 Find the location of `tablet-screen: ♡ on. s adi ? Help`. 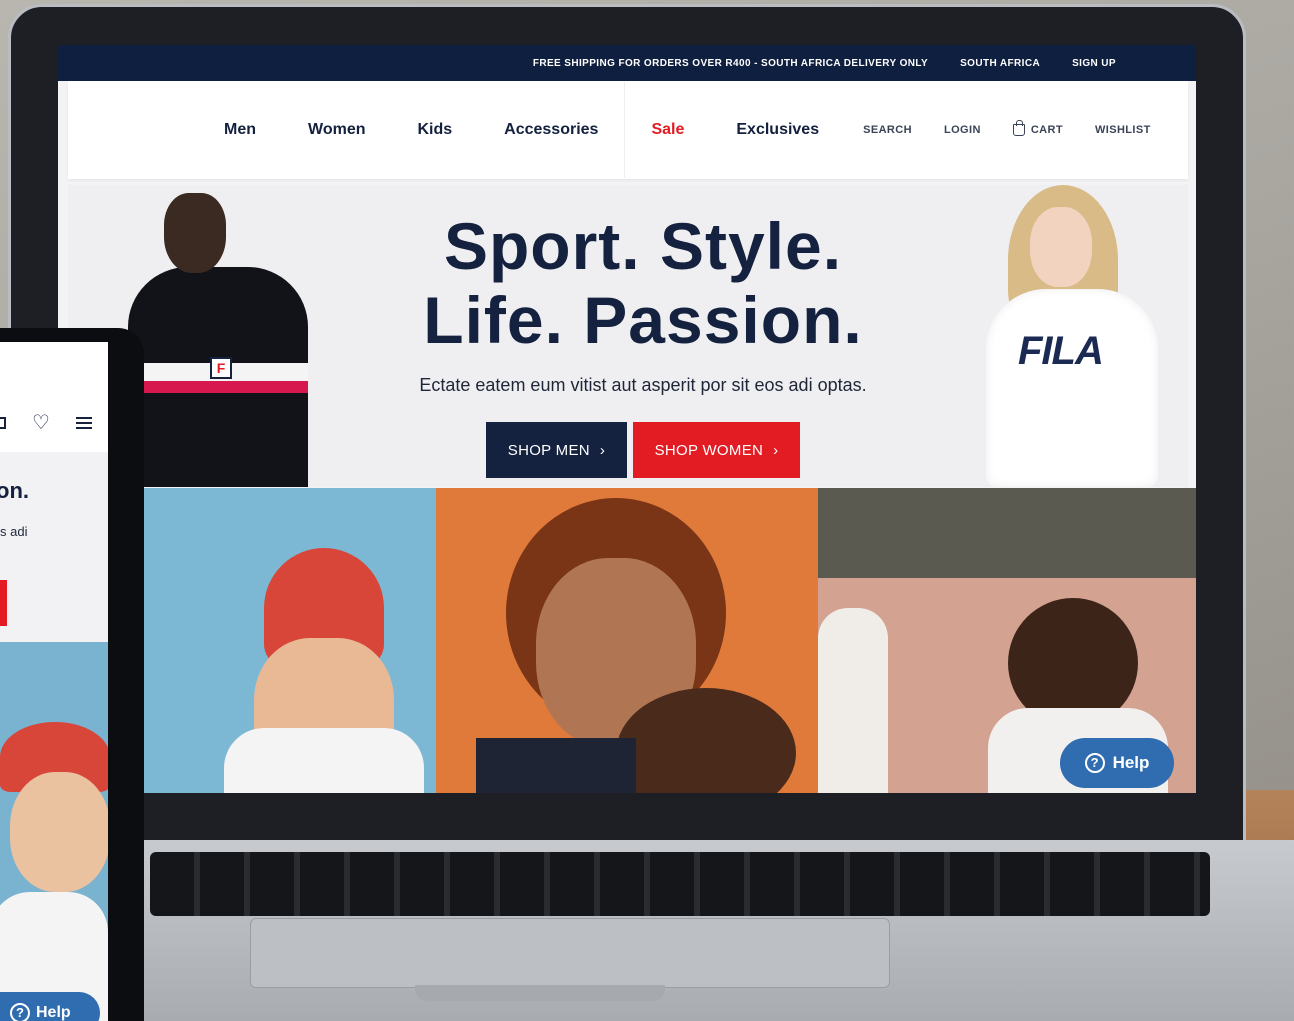

tablet-screen: ♡ on. s adi ? Help is located at coordinates (54, 681).